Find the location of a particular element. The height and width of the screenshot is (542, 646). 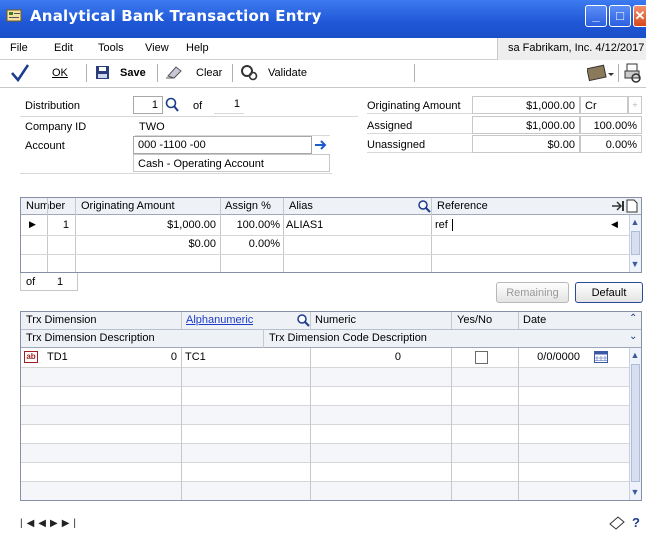

row-alias: ALIAS1 is located at coordinates (304, 225).